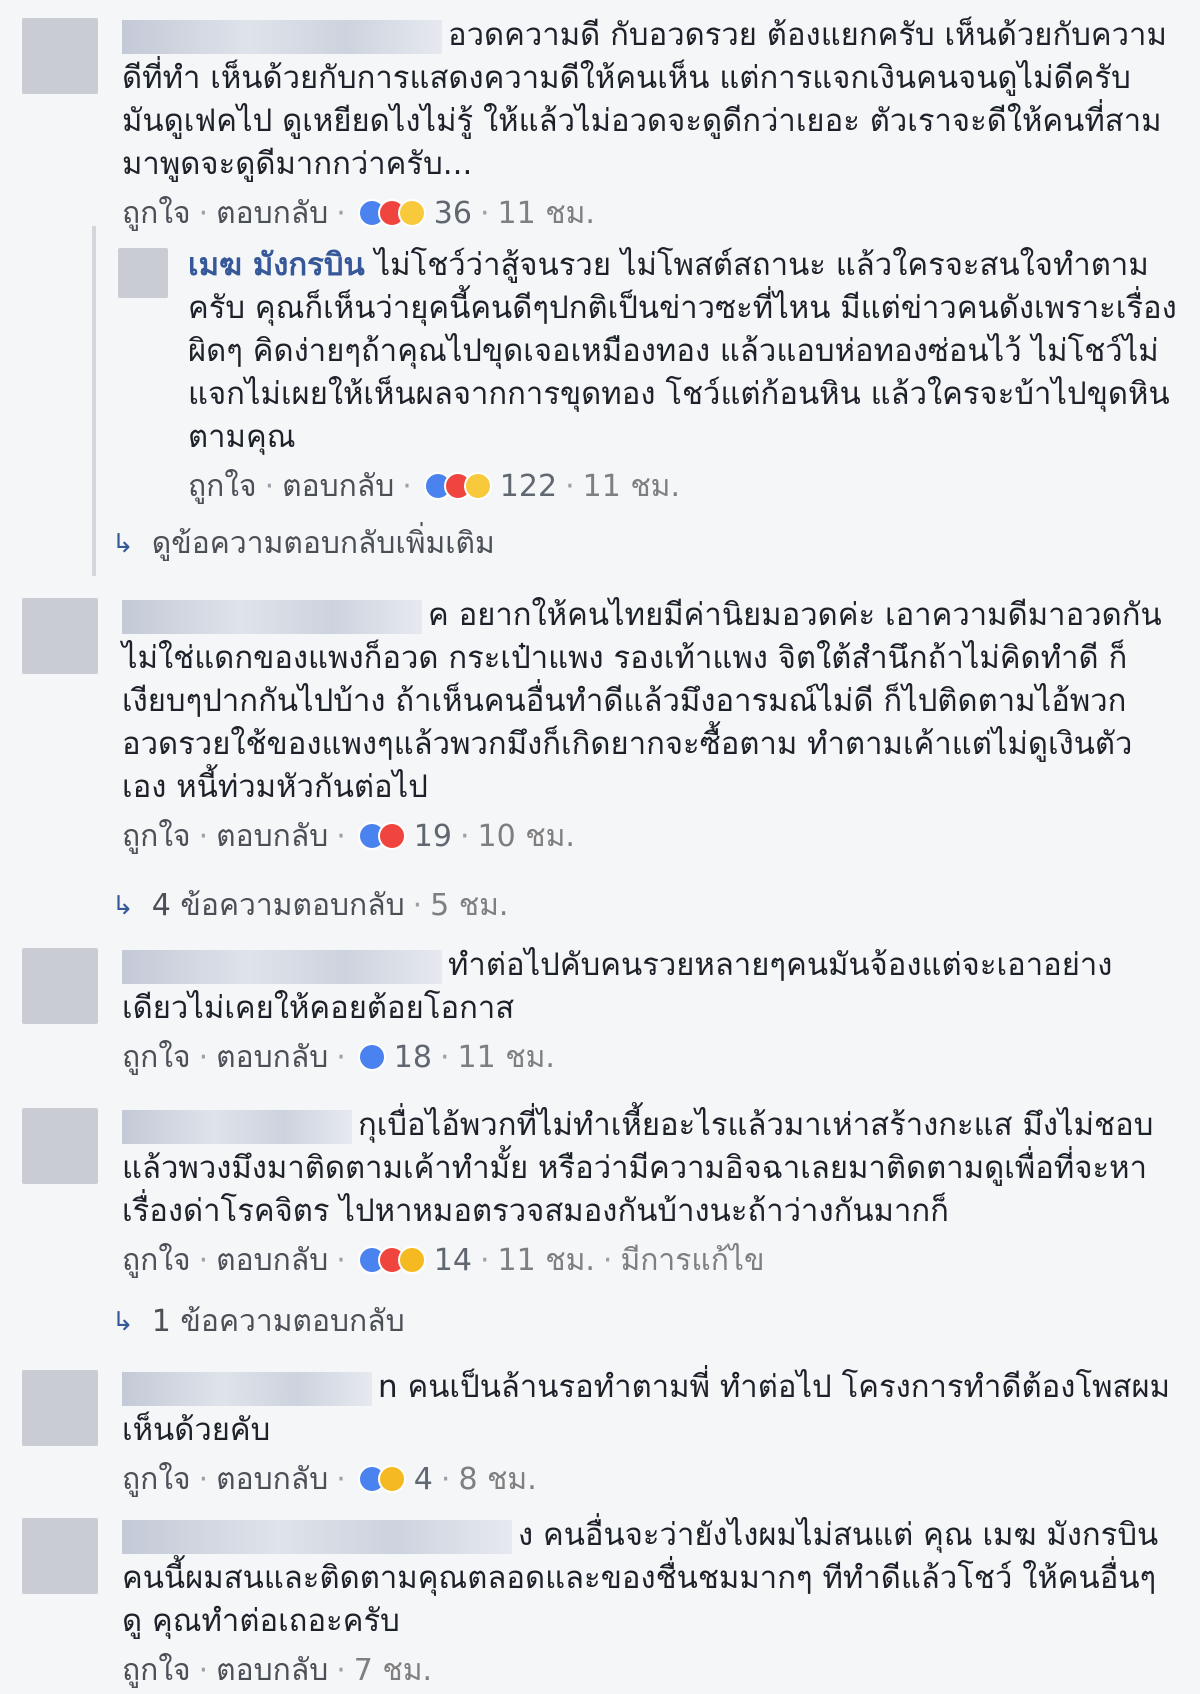  What do you see at coordinates (393, 1670) in the screenshot?
I see `timestamp: 7 ชม.` at bounding box center [393, 1670].